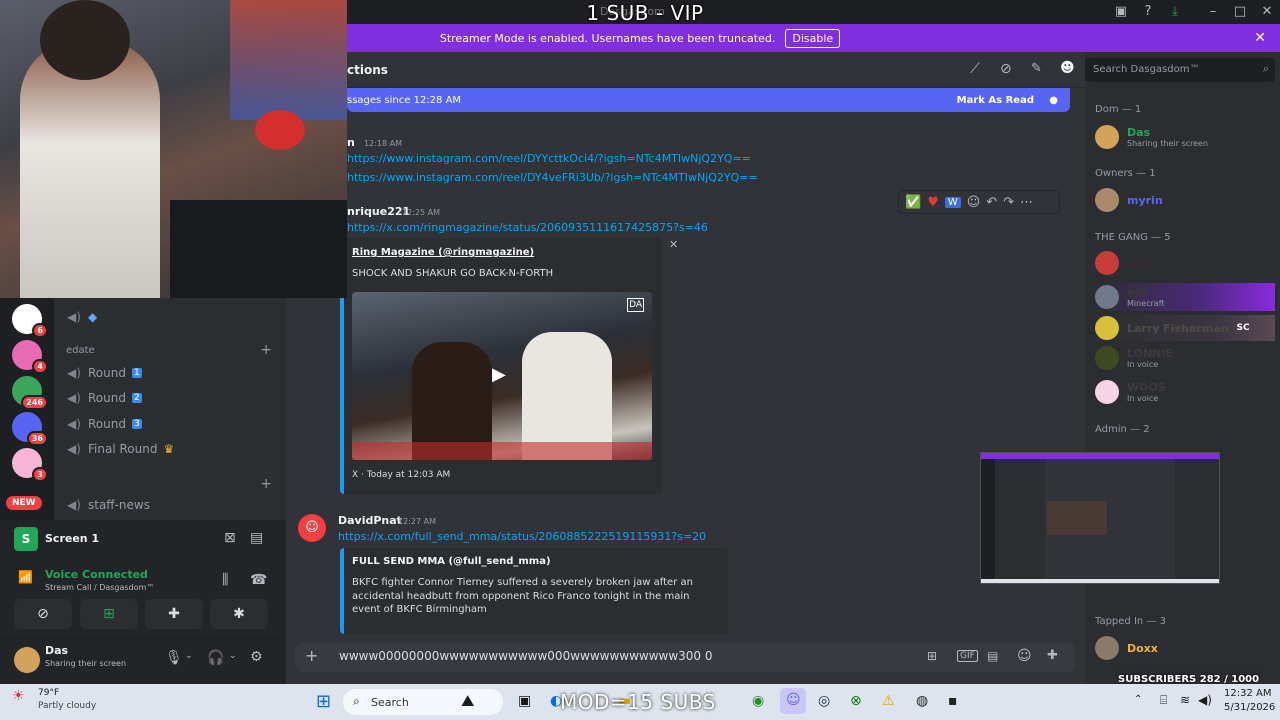 The width and height of the screenshot is (1280, 720). I want to click on embed-author: Ring Magazine (@ringmagazine), so click(443, 252).